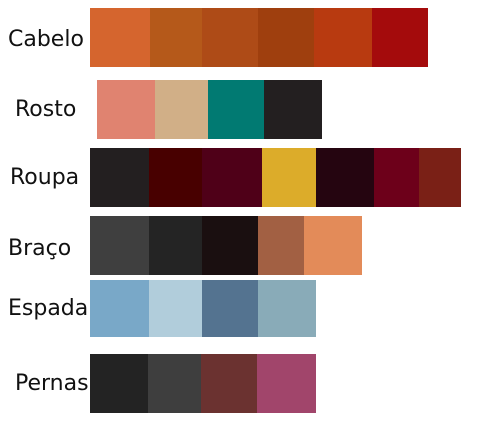  I want to click on row-label-cabelo: Cabelo, so click(46, 39).